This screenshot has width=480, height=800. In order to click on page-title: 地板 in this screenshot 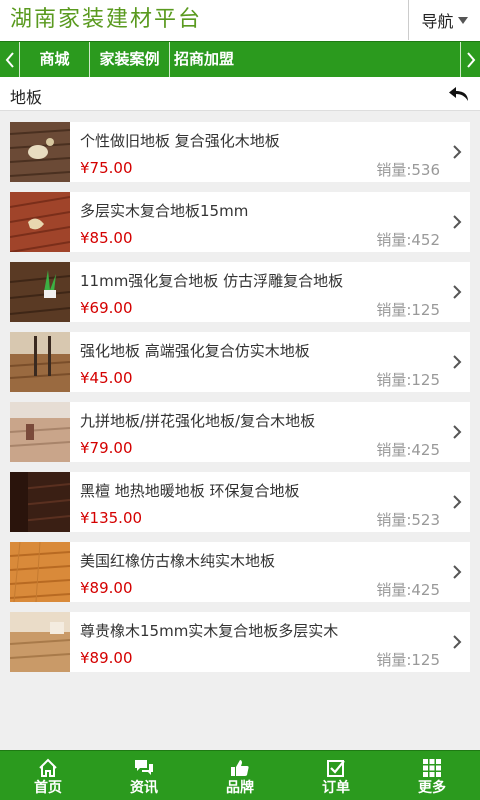, I will do `click(26, 97)`.